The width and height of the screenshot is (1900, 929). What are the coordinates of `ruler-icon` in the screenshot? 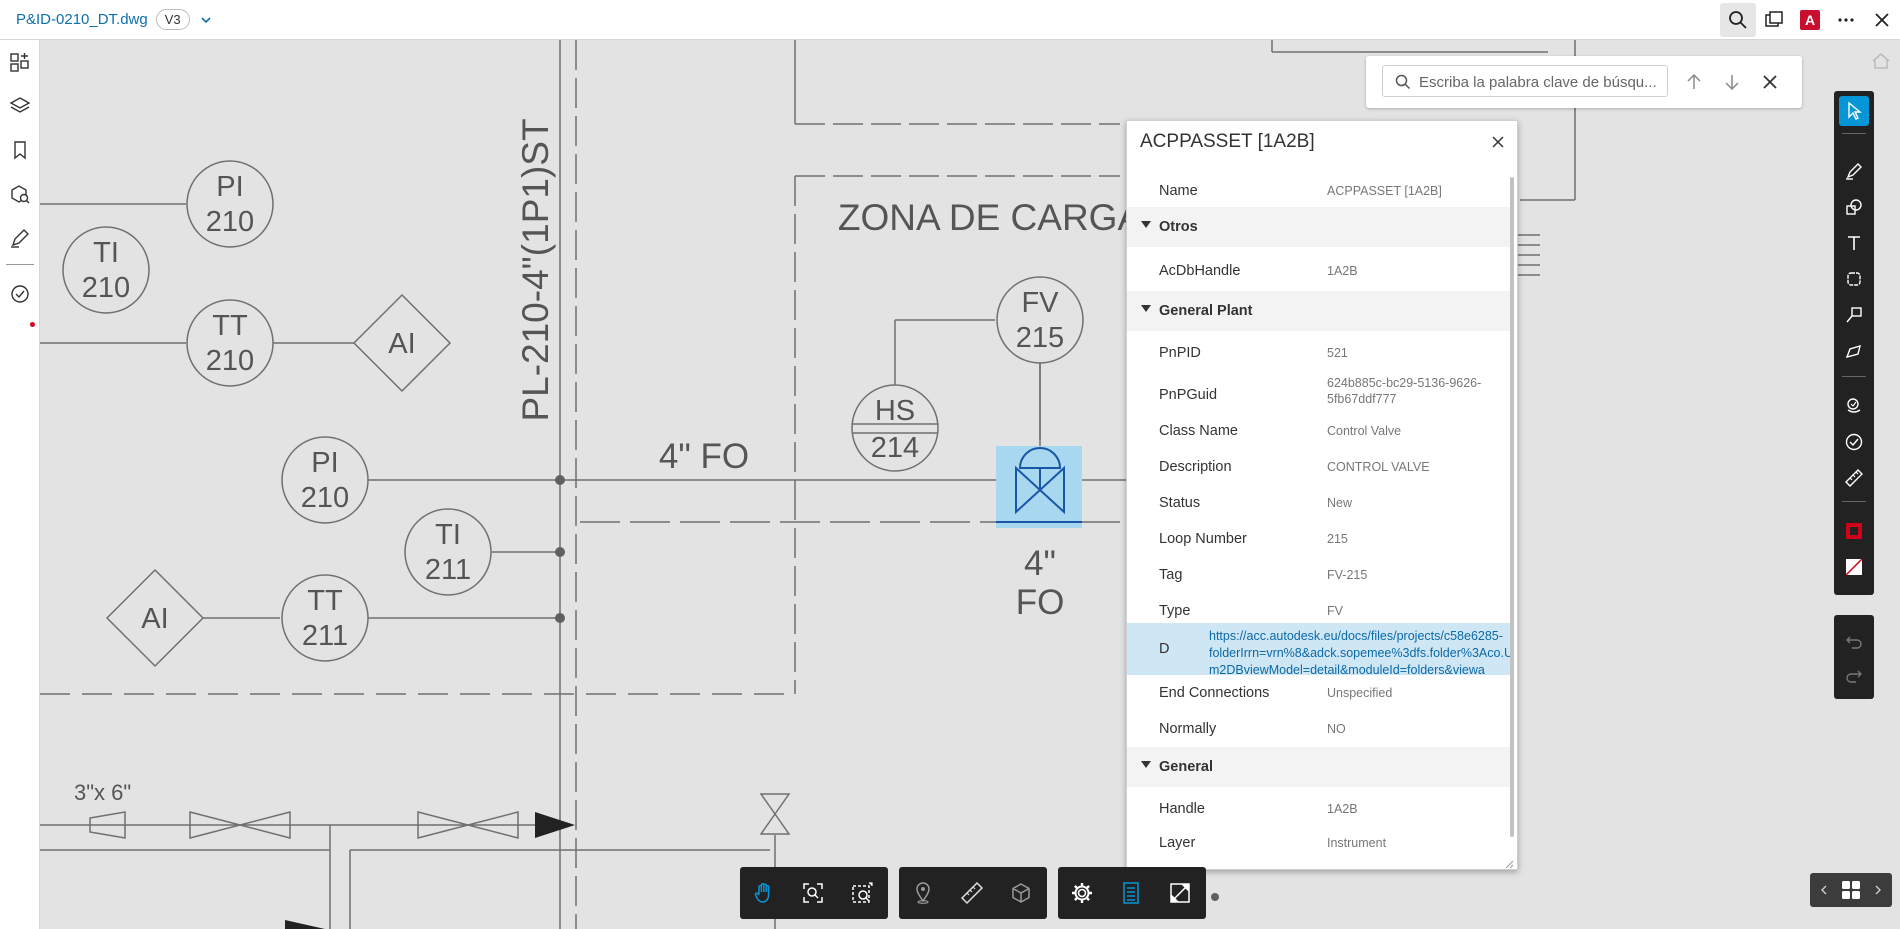 It's located at (972, 893).